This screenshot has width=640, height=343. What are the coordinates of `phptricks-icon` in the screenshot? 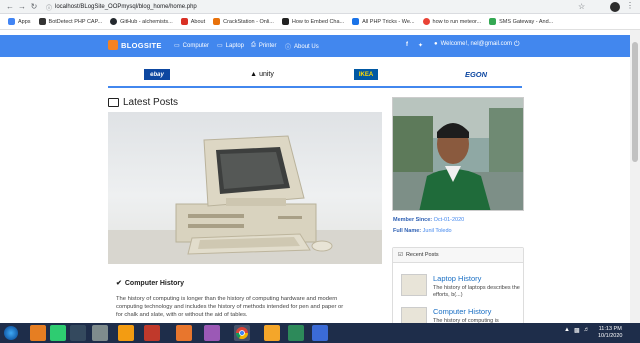 It's located at (356, 21).